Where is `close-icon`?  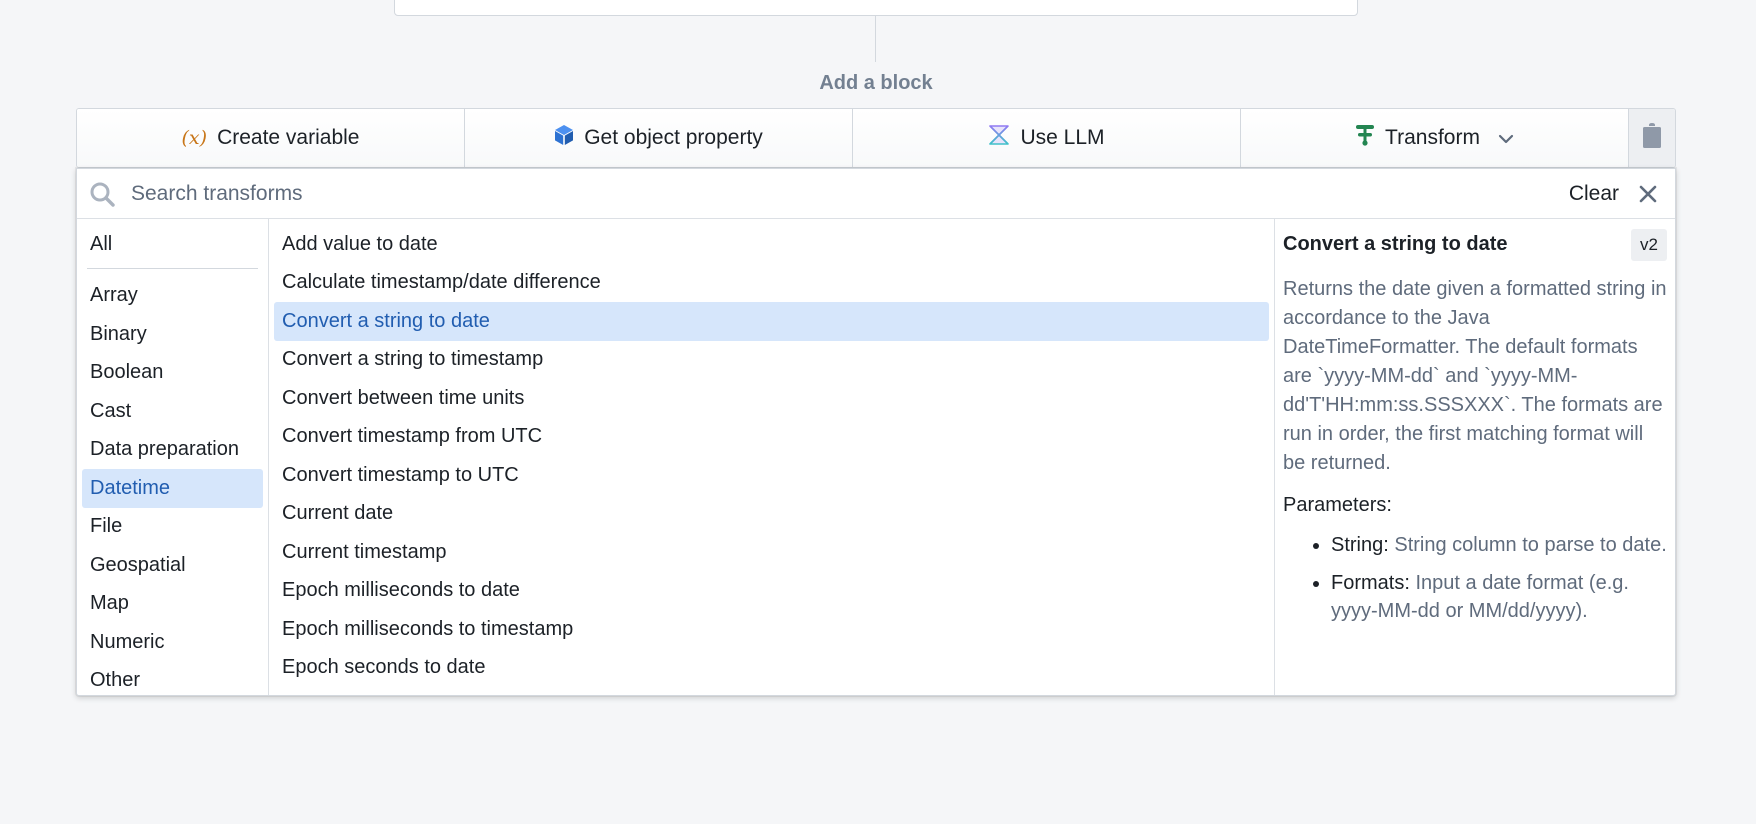 close-icon is located at coordinates (1648, 194).